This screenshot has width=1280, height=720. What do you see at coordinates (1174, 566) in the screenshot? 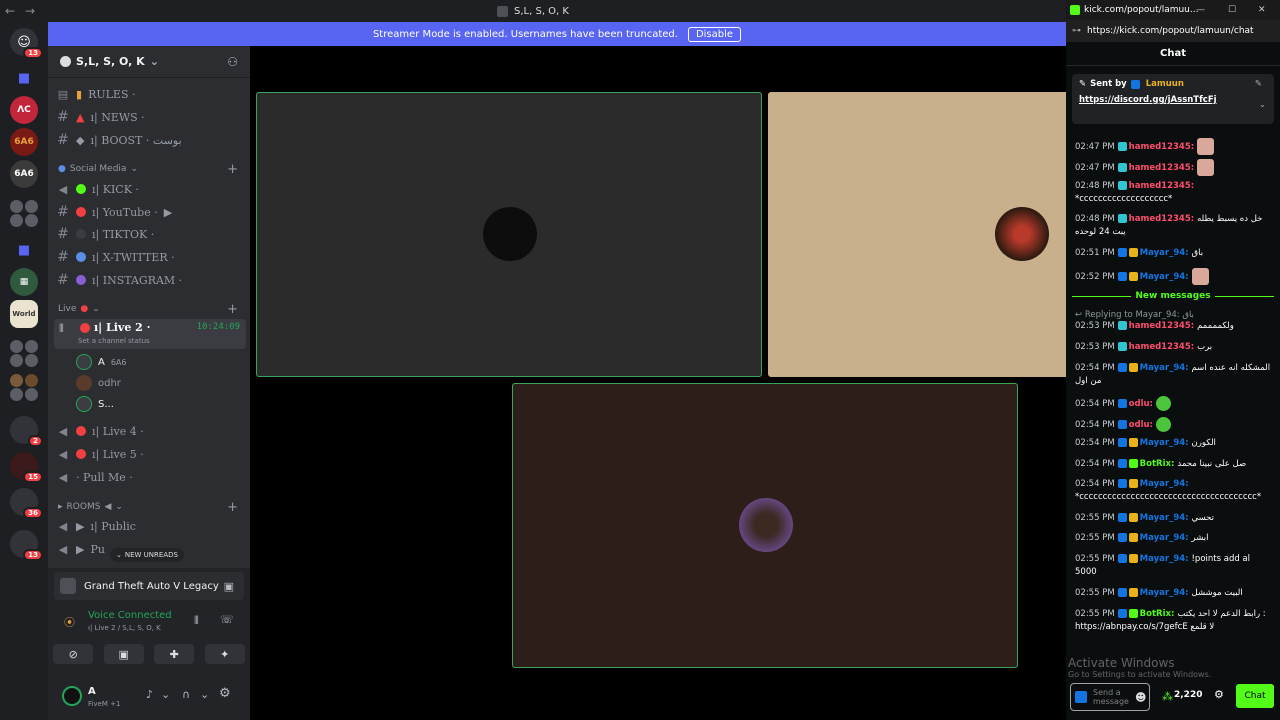
I see `chat-message: 02:55 PM Mayar_94: !points add al 5000` at bounding box center [1174, 566].